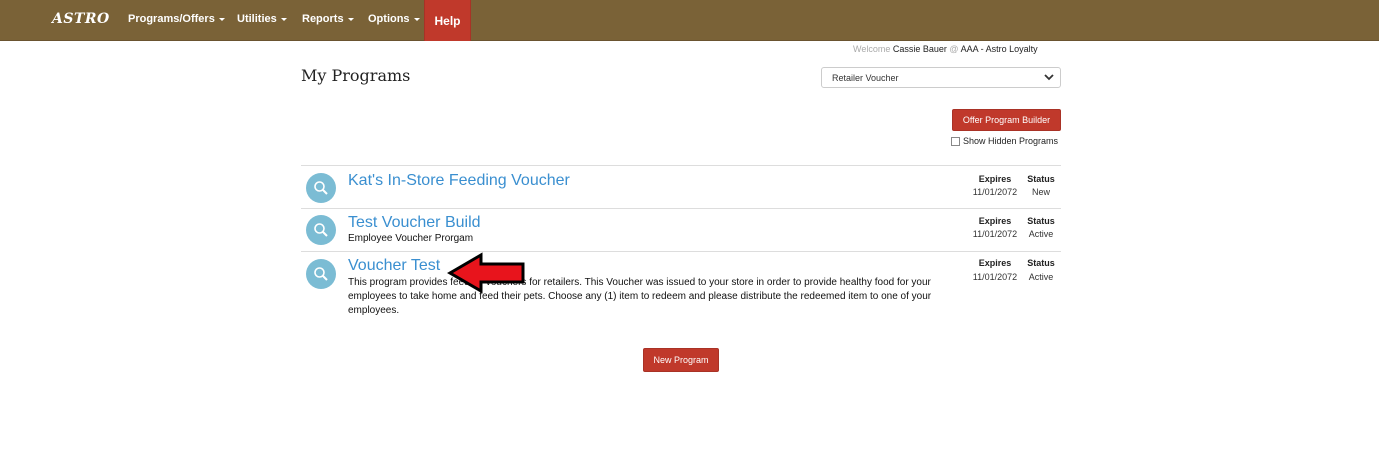 Image resolution: width=1379 pixels, height=449 pixels. Describe the element at coordinates (394, 266) in the screenshot. I see `program-title-link: Voucher Test` at that location.